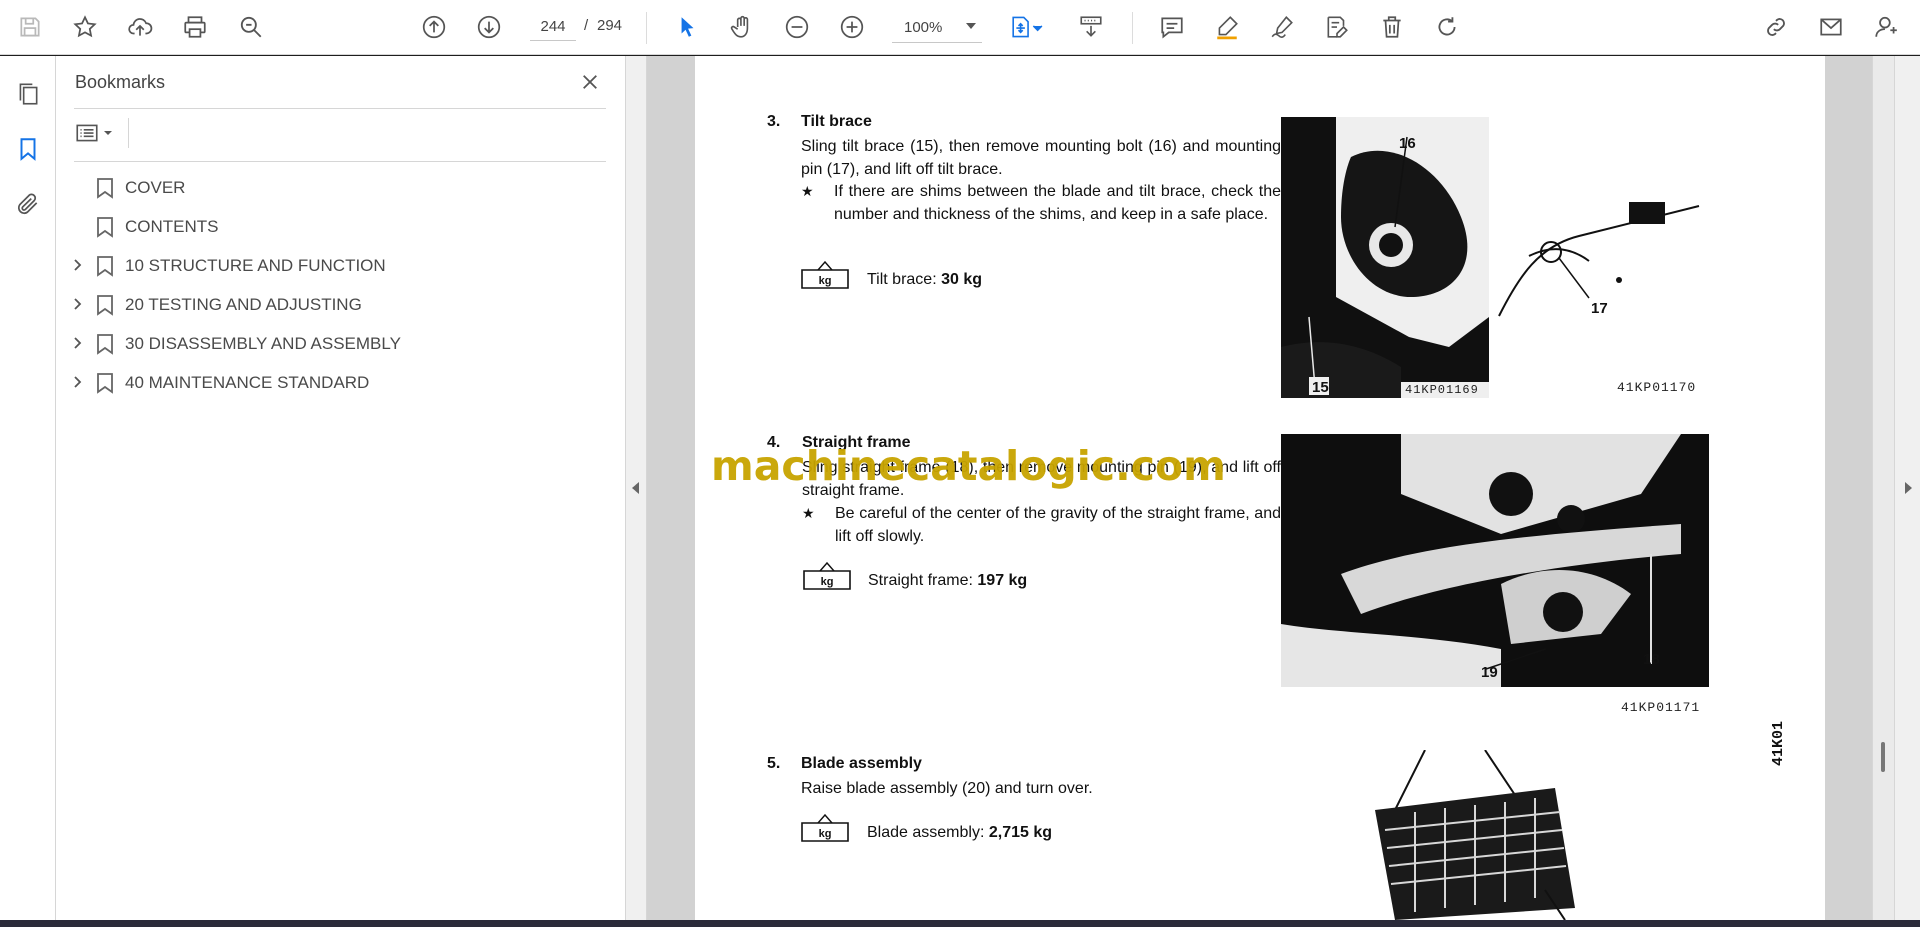  What do you see at coordinates (1002, 580) in the screenshot?
I see `weight-value: 197 kg` at bounding box center [1002, 580].